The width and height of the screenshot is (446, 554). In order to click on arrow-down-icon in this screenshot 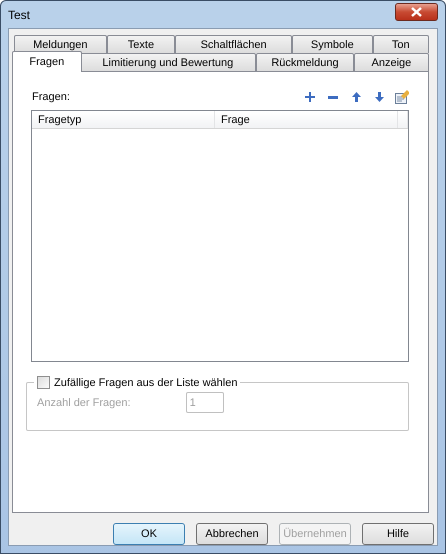, I will do `click(379, 97)`.